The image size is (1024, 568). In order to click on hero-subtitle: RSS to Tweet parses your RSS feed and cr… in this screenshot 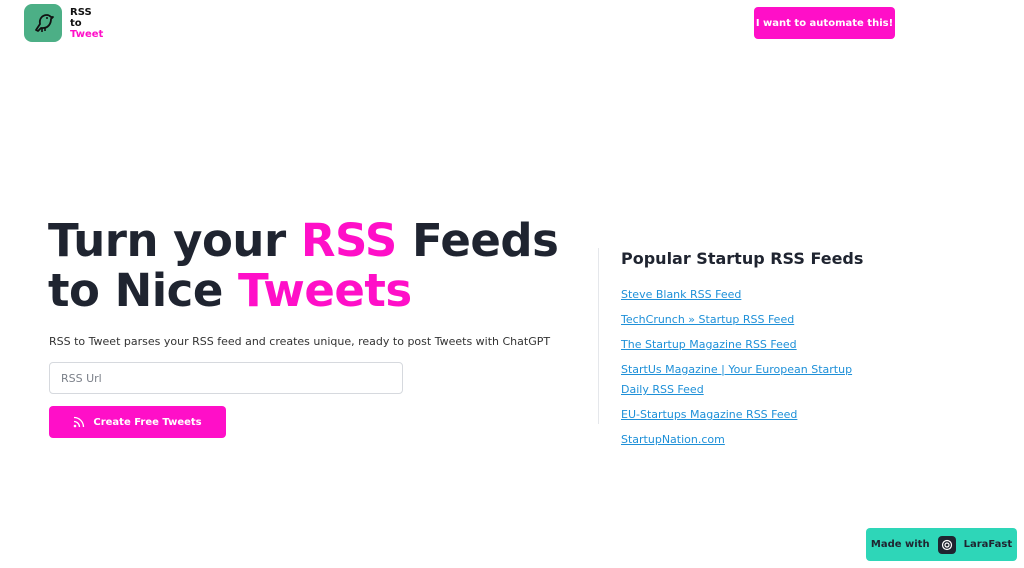, I will do `click(300, 341)`.